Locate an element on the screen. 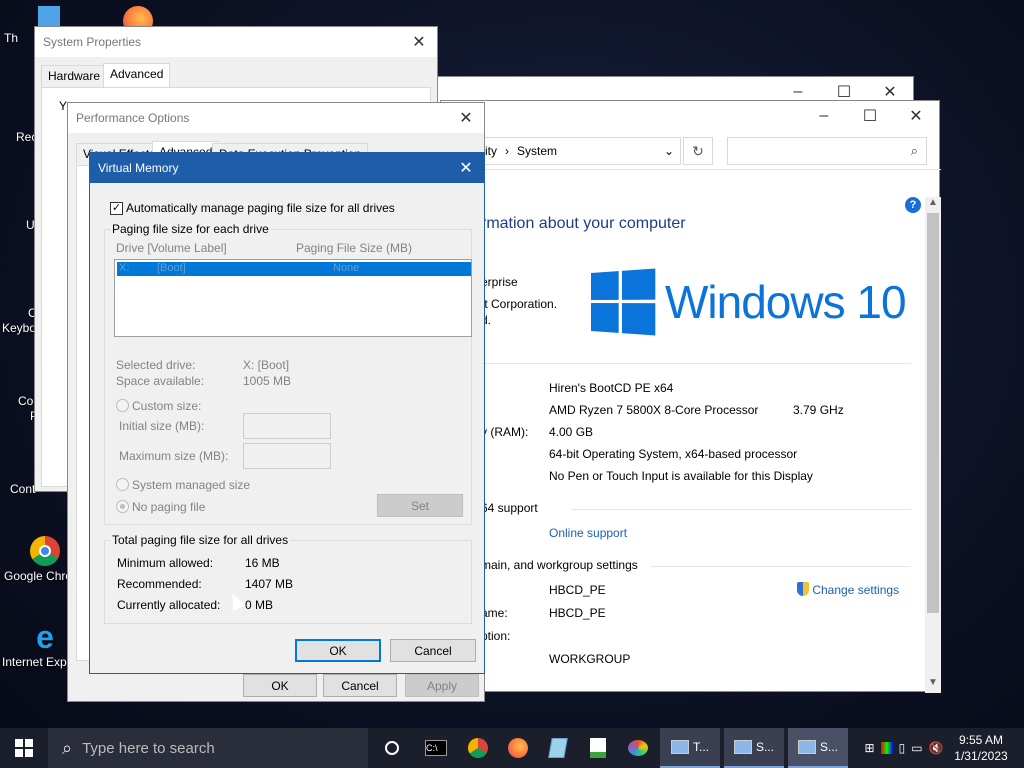  ram-value: 4.00 GB is located at coordinates (571, 432).